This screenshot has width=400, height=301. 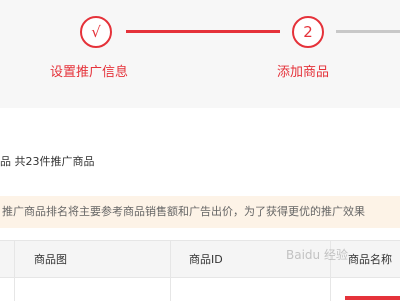 I want to click on column-header-product-name: 商品名称, so click(x=370, y=259).